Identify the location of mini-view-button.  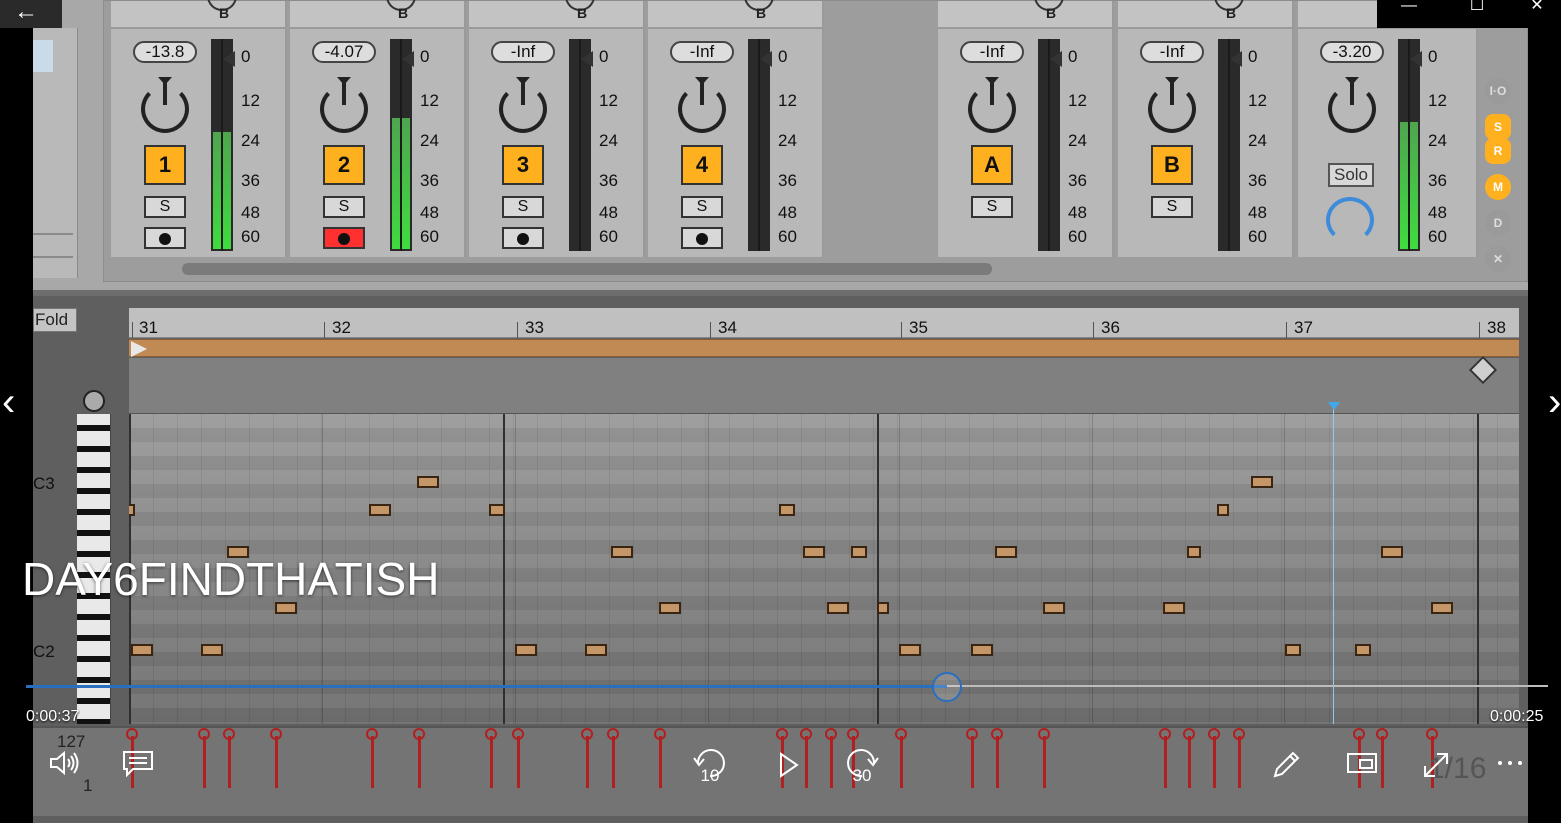
(1362, 770).